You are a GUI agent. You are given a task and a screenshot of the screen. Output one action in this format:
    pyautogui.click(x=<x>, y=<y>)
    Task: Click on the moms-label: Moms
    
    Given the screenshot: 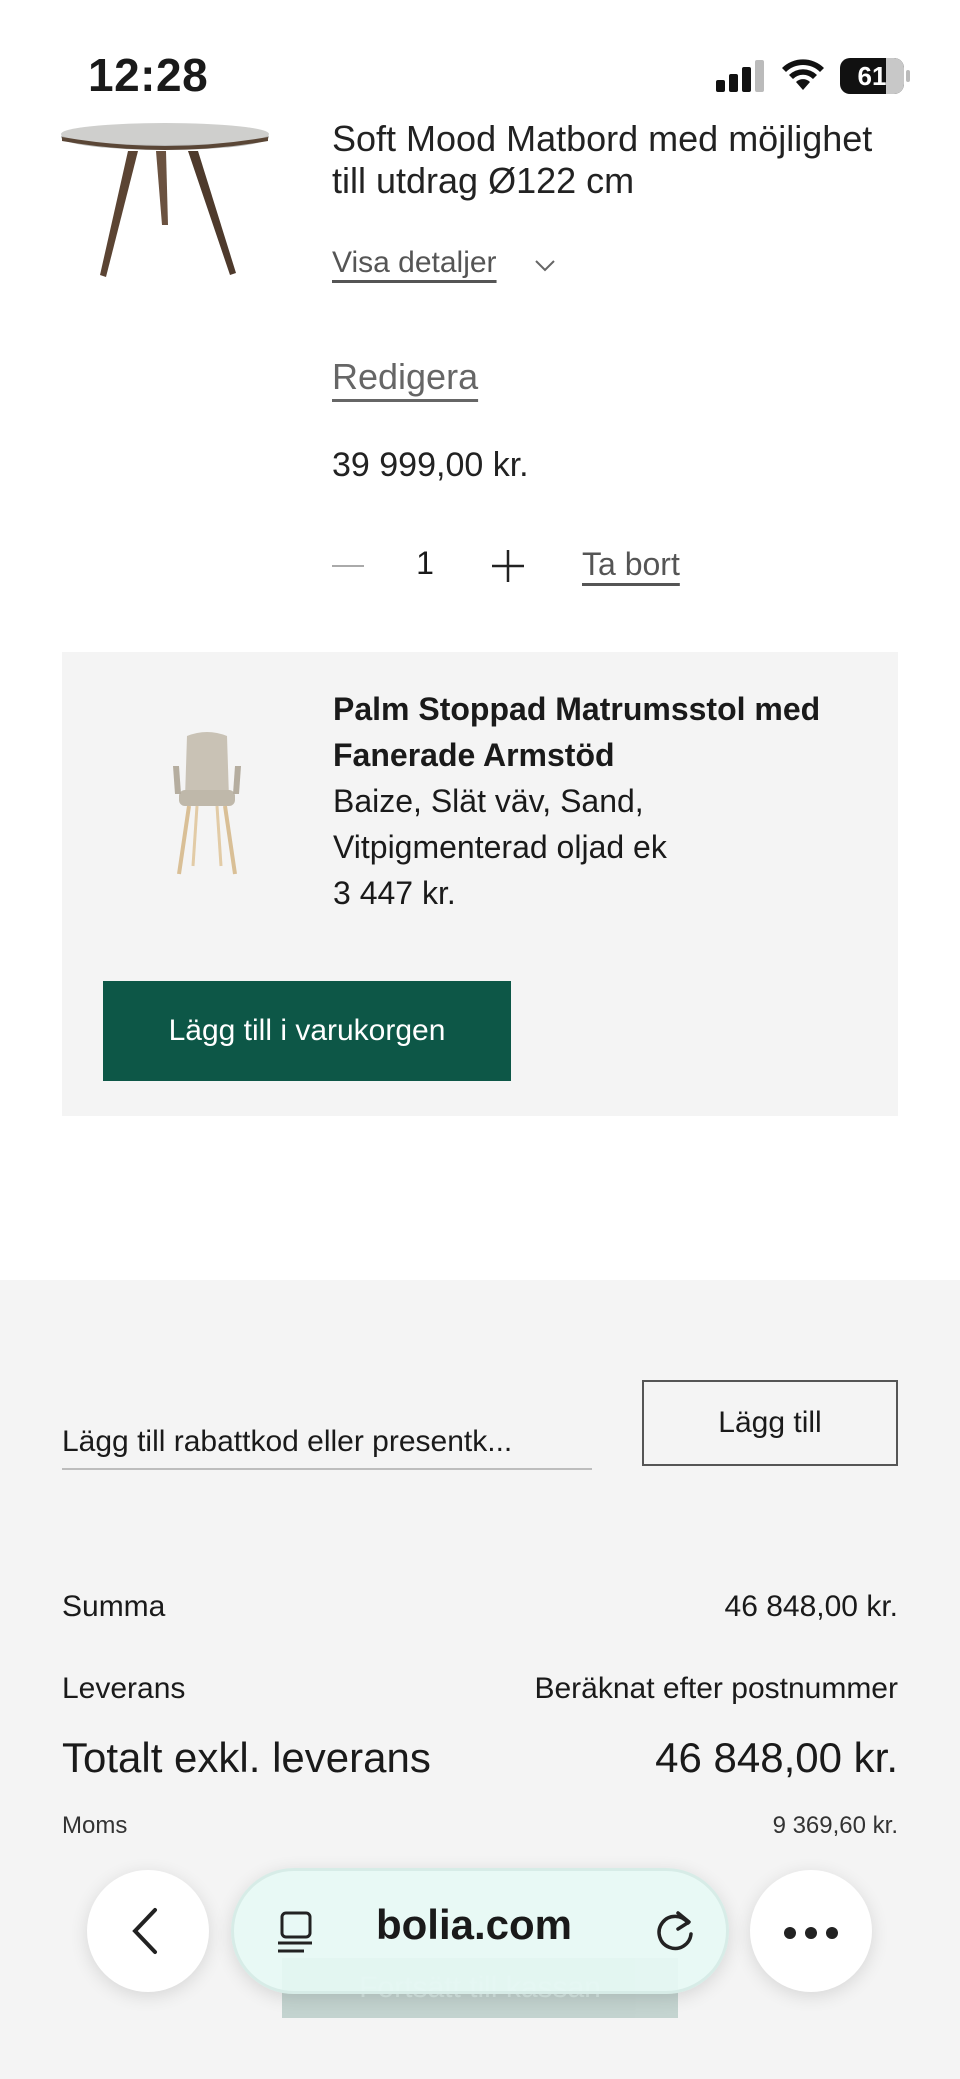 What is the action you would take?
    pyautogui.click(x=95, y=1825)
    